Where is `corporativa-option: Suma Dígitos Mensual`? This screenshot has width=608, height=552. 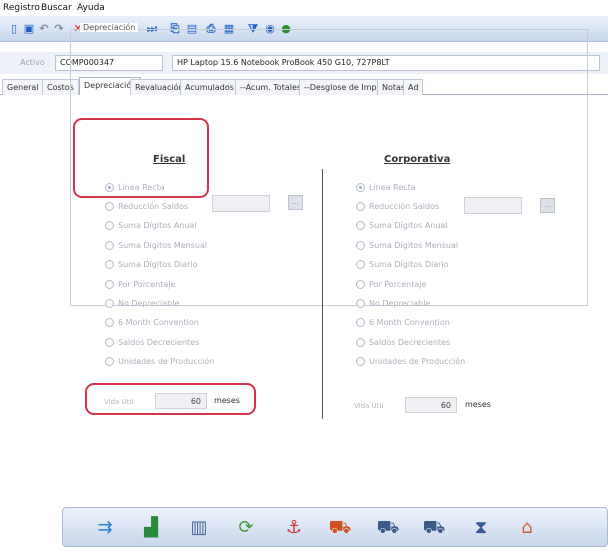
corporativa-option: Suma Dígitos Mensual is located at coordinates (407, 245).